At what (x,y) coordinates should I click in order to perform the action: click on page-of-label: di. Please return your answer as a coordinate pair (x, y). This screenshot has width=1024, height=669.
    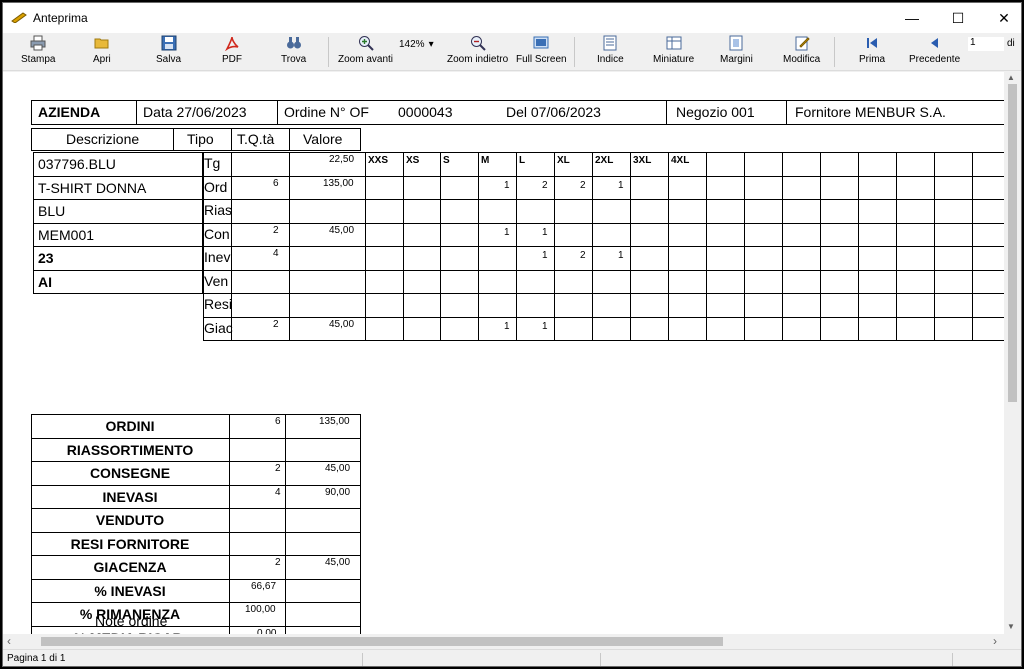
    Looking at the image, I should click on (1011, 43).